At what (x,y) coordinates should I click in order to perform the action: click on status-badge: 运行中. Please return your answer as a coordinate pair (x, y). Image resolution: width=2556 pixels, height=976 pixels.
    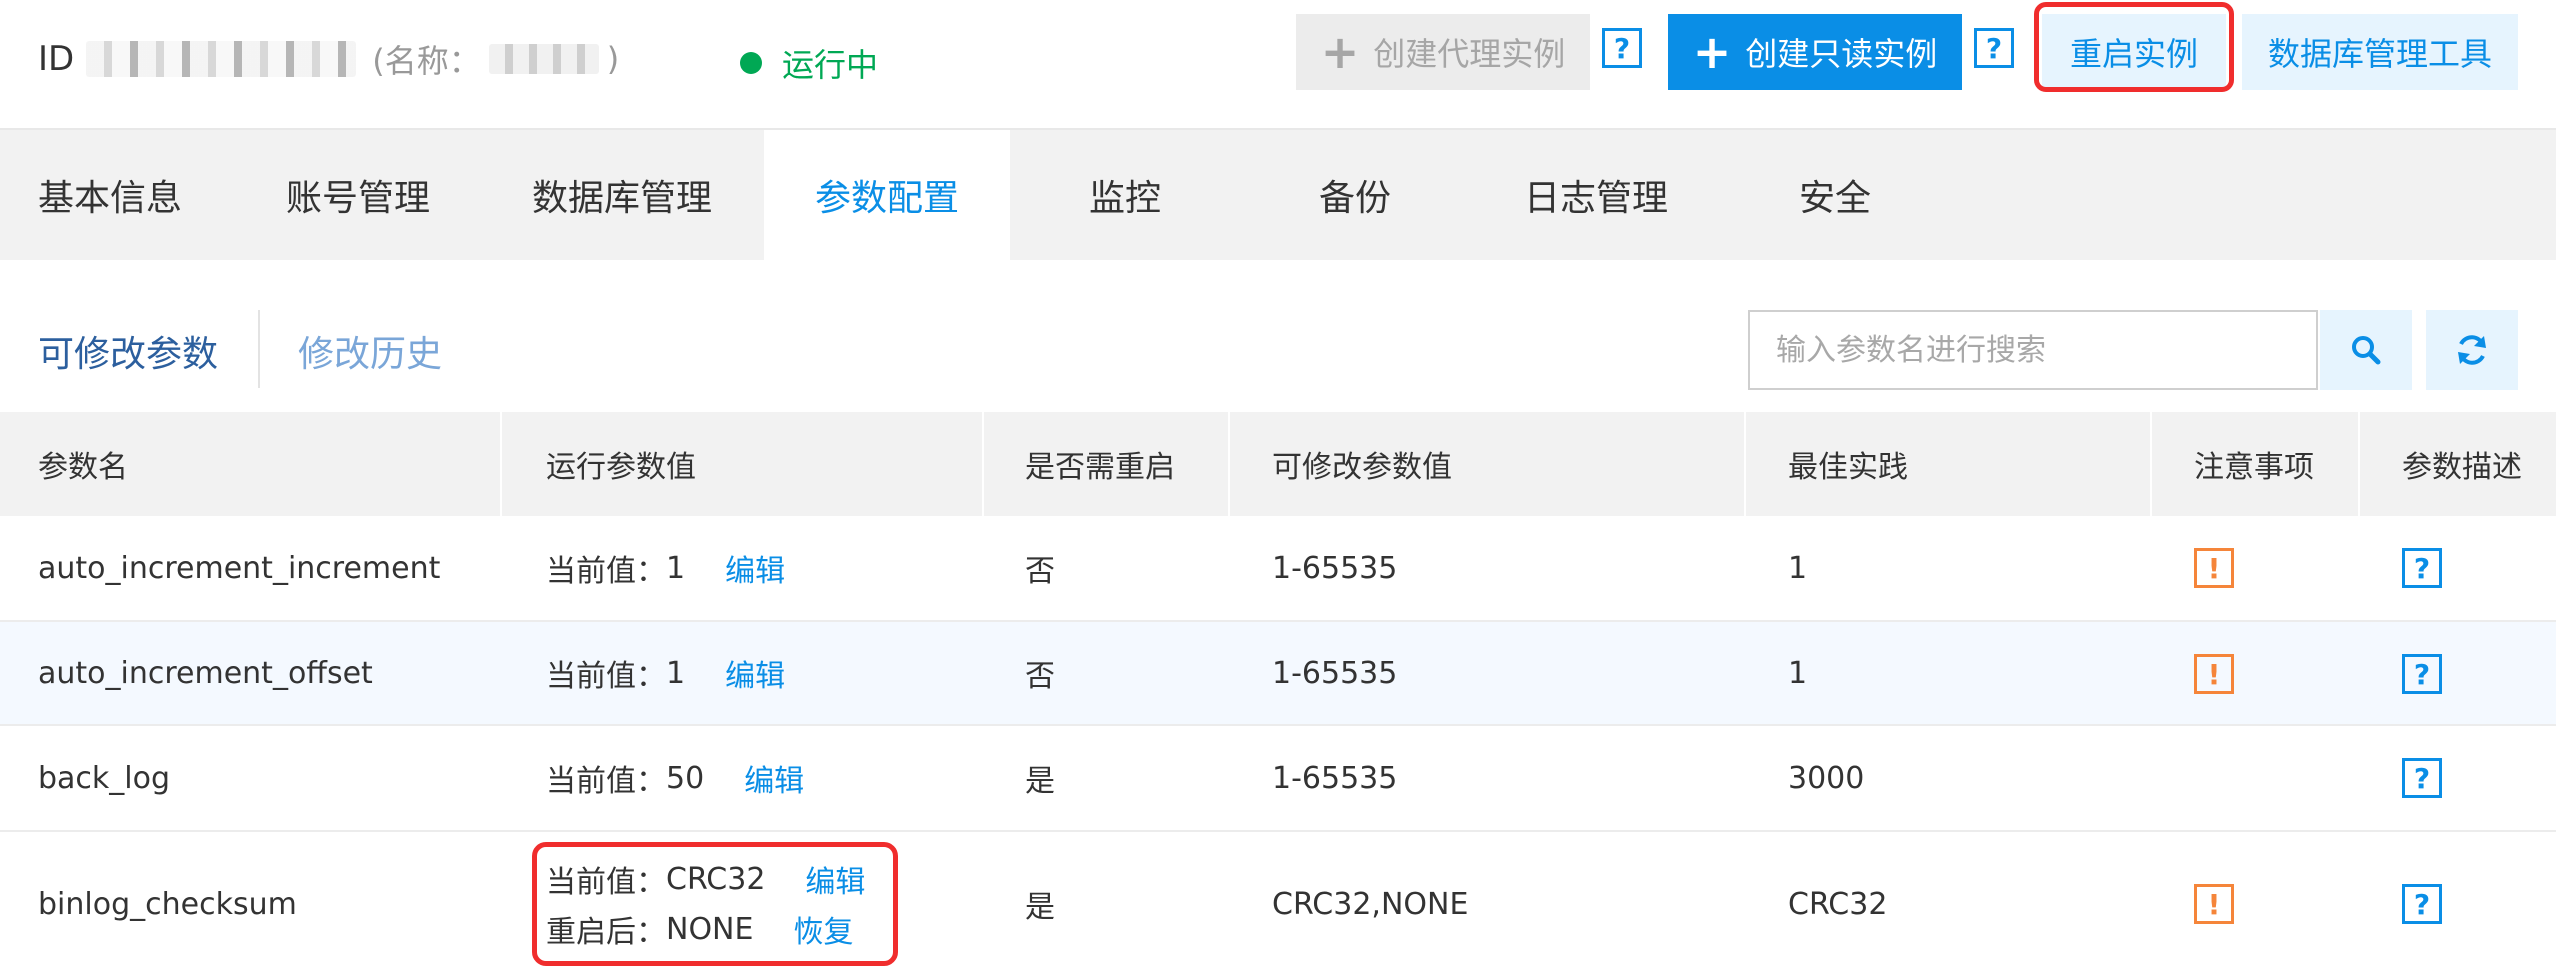
    Looking at the image, I should click on (809, 63).